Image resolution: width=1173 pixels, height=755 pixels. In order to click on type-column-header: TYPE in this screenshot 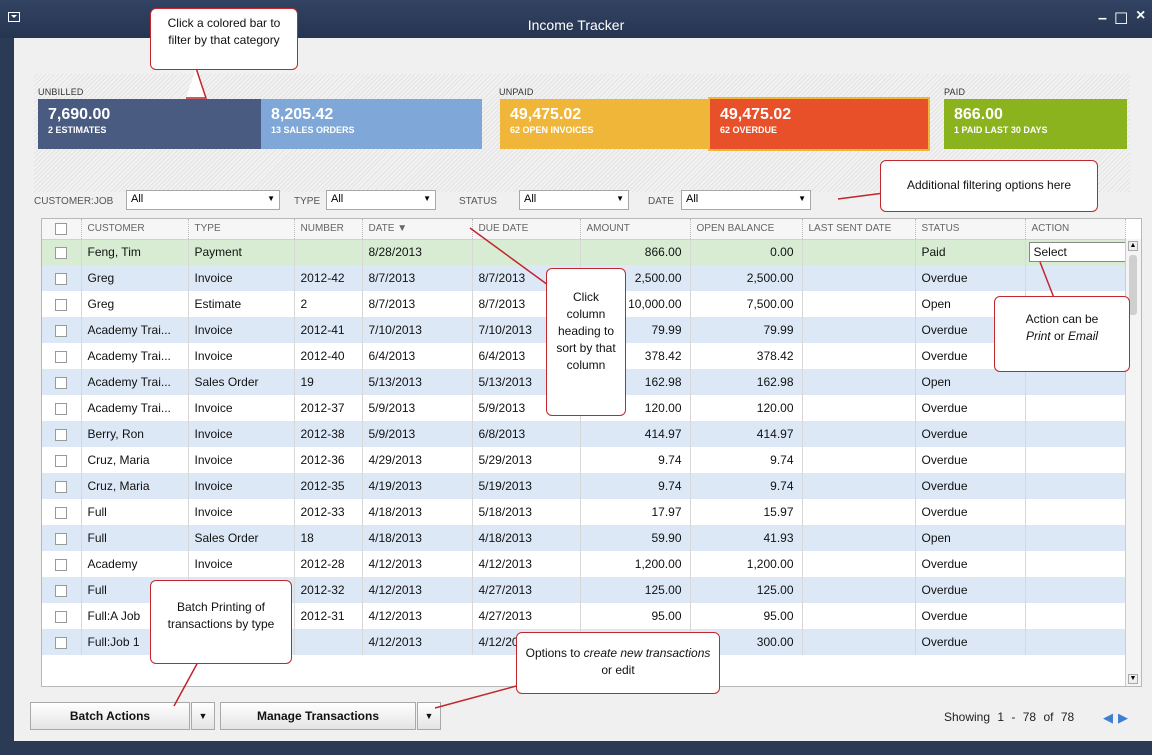, I will do `click(241, 229)`.